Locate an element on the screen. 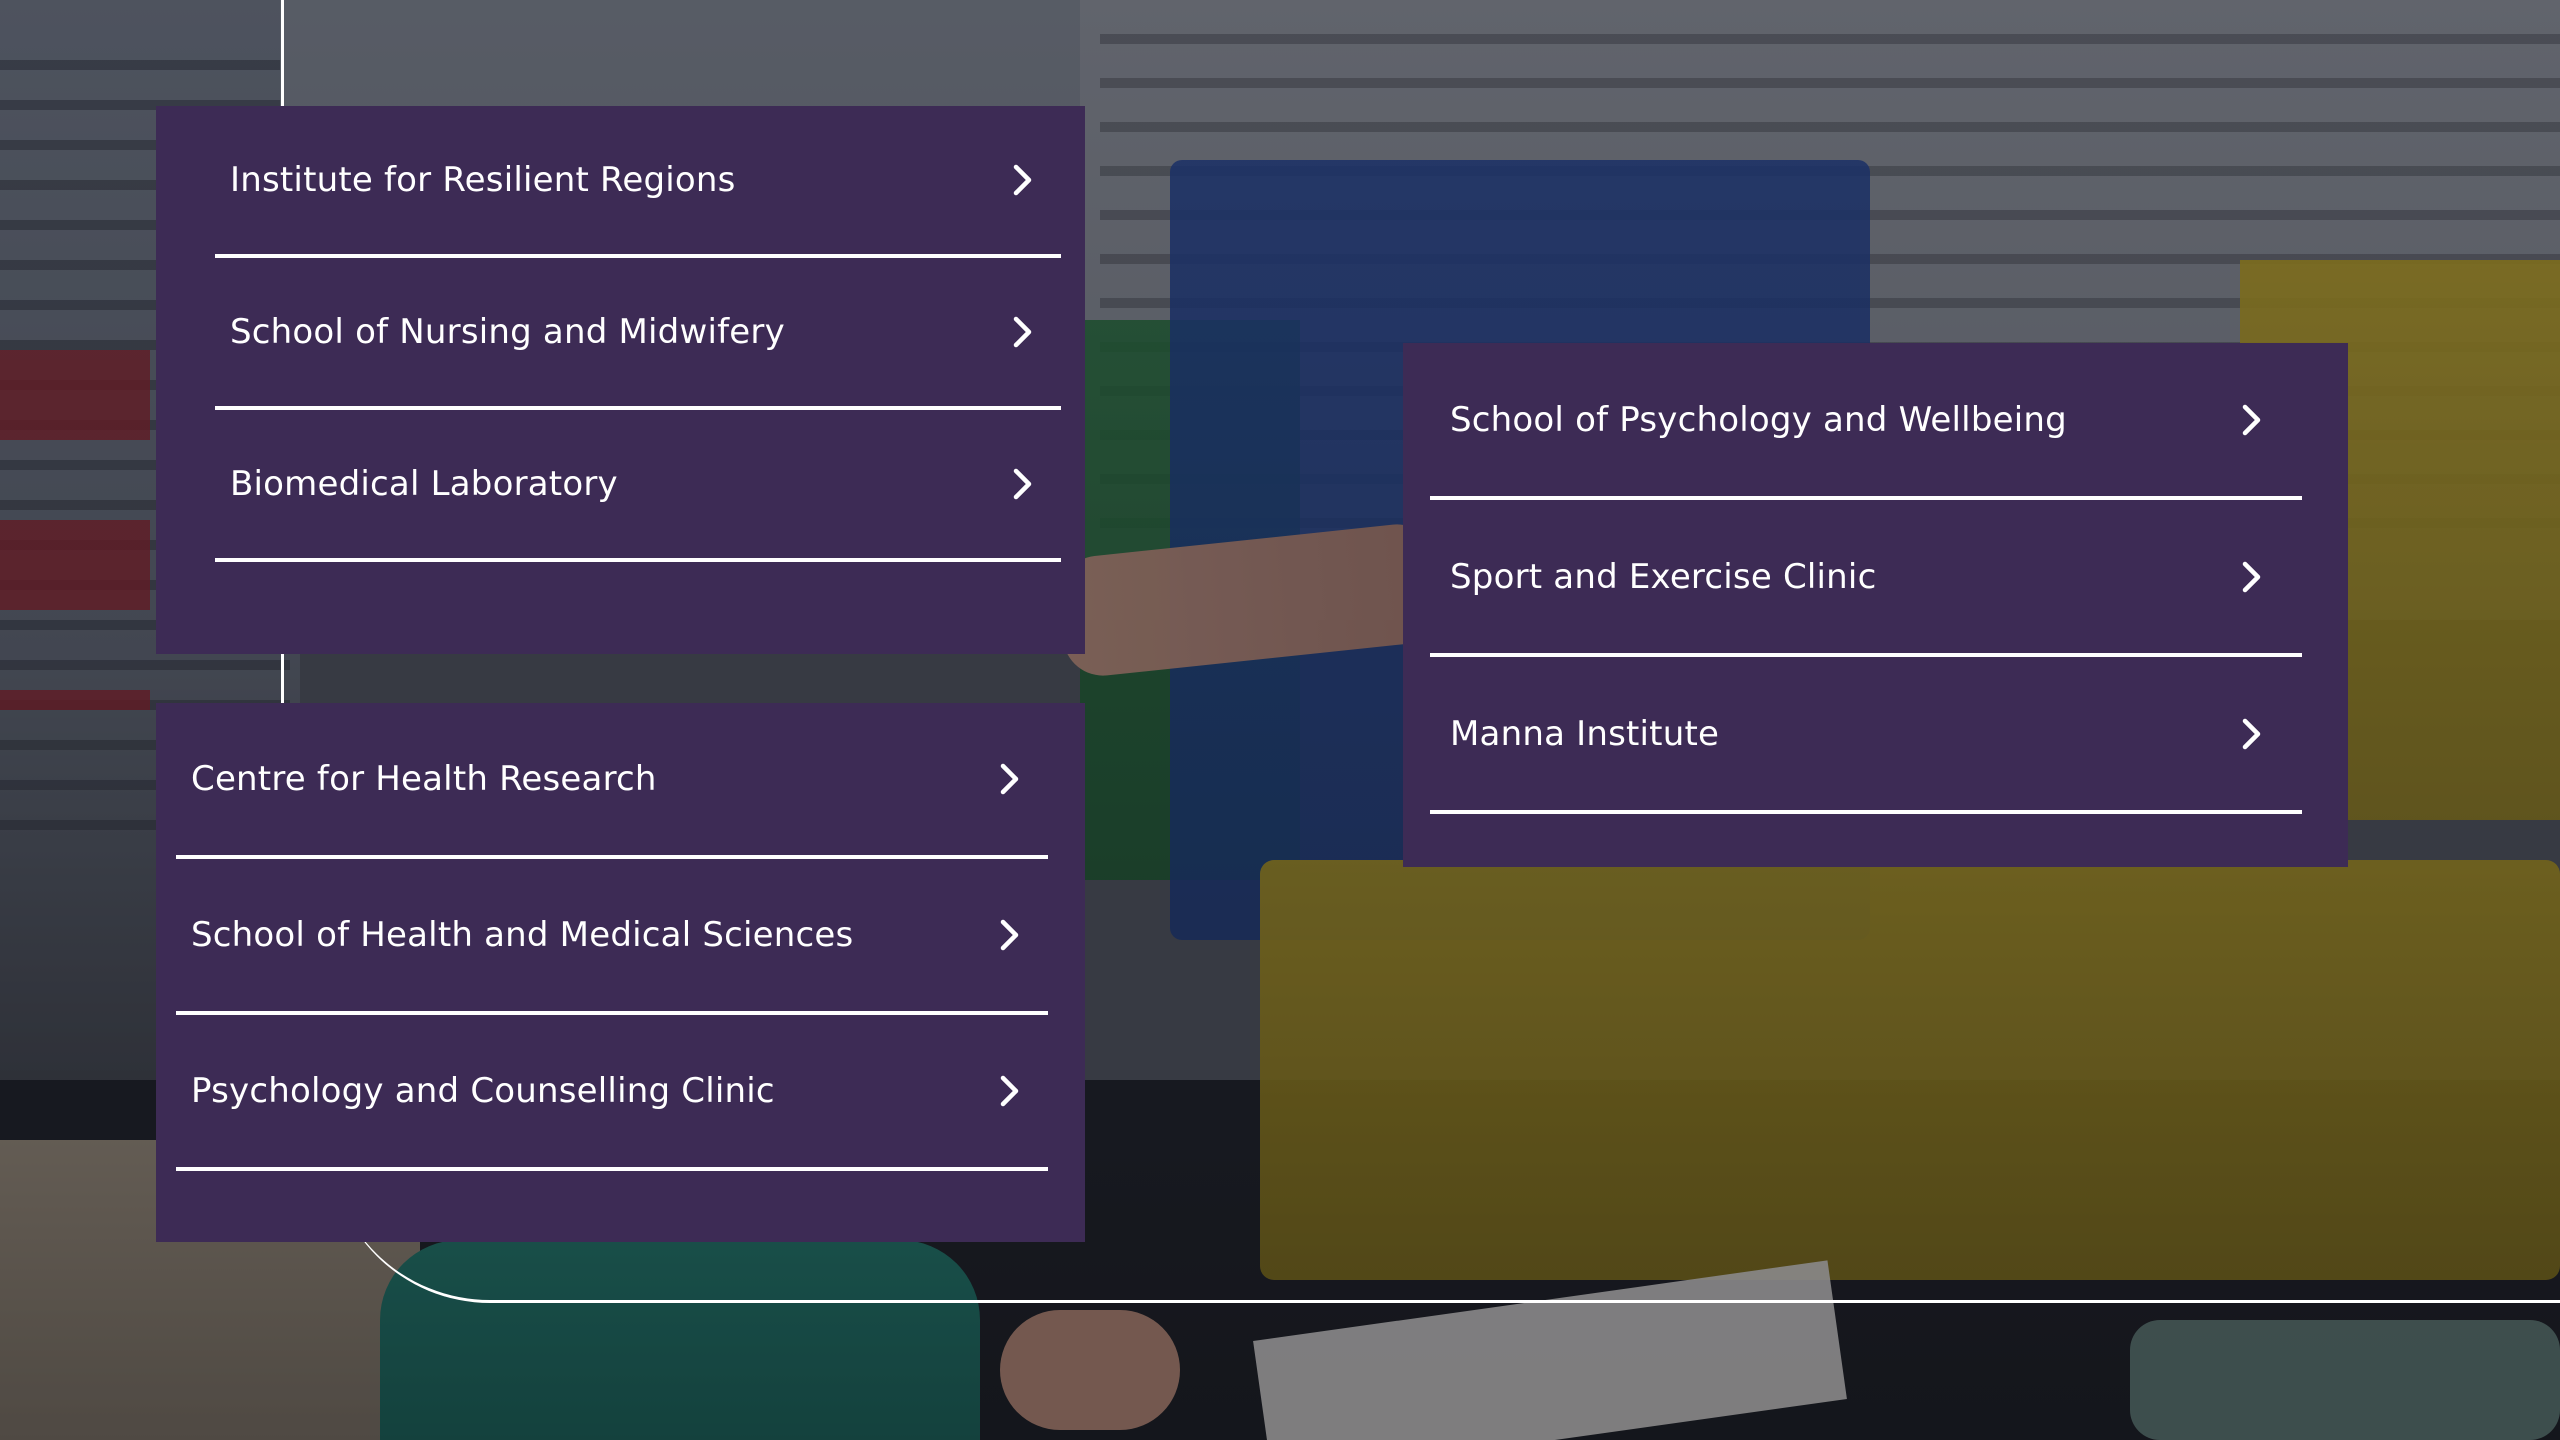 This screenshot has width=2560, height=1440. link-label: Psychology and Counselling Clinic is located at coordinates (483, 1091).